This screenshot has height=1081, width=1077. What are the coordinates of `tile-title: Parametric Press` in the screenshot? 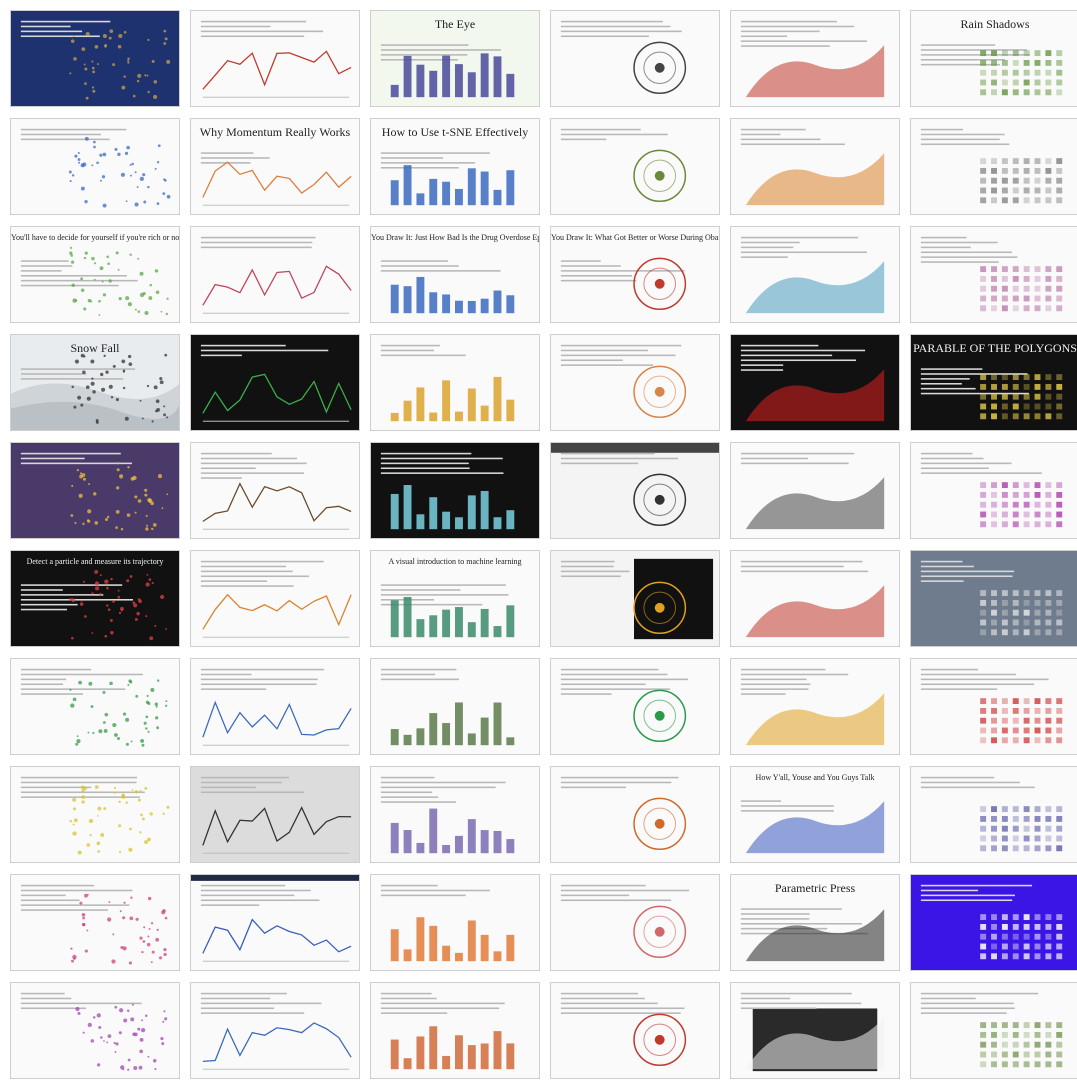 It's located at (815, 888).